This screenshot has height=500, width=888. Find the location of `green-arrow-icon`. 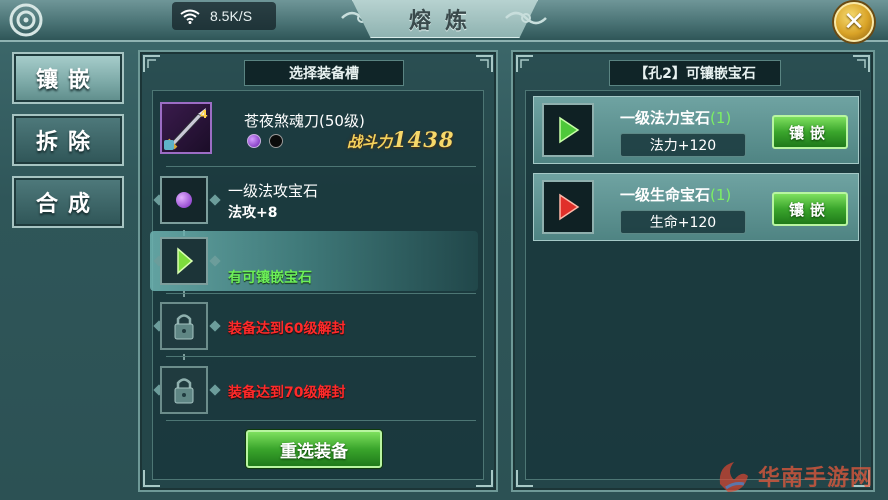

green-arrow-icon is located at coordinates (185, 261).